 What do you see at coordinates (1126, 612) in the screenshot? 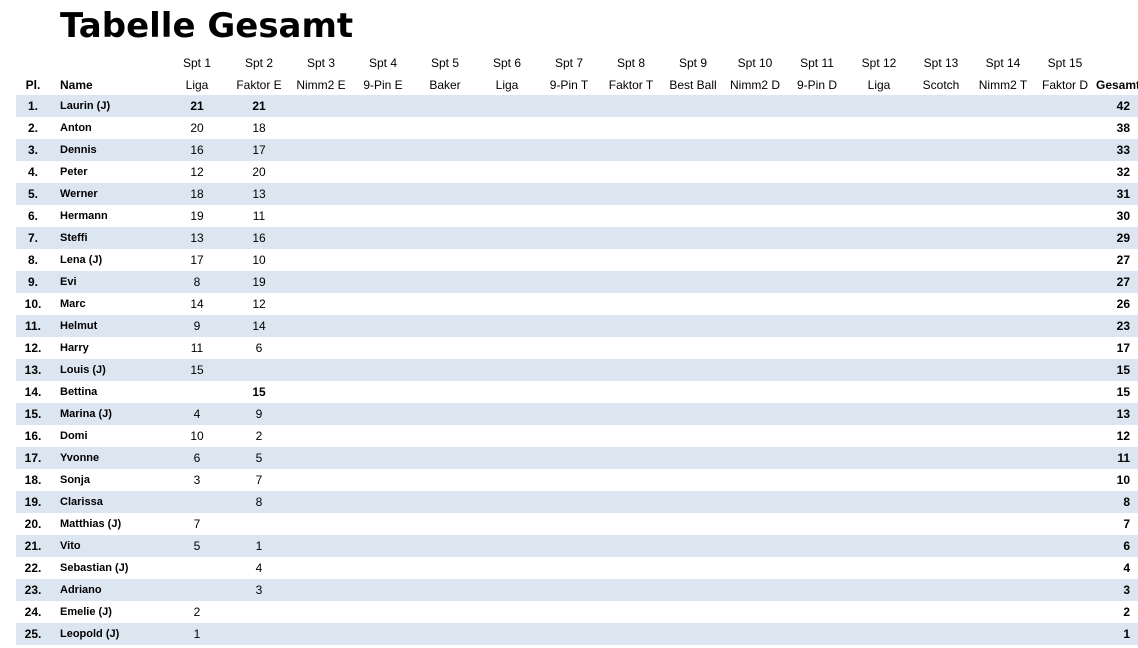
I see `total-cell: 2` at bounding box center [1126, 612].